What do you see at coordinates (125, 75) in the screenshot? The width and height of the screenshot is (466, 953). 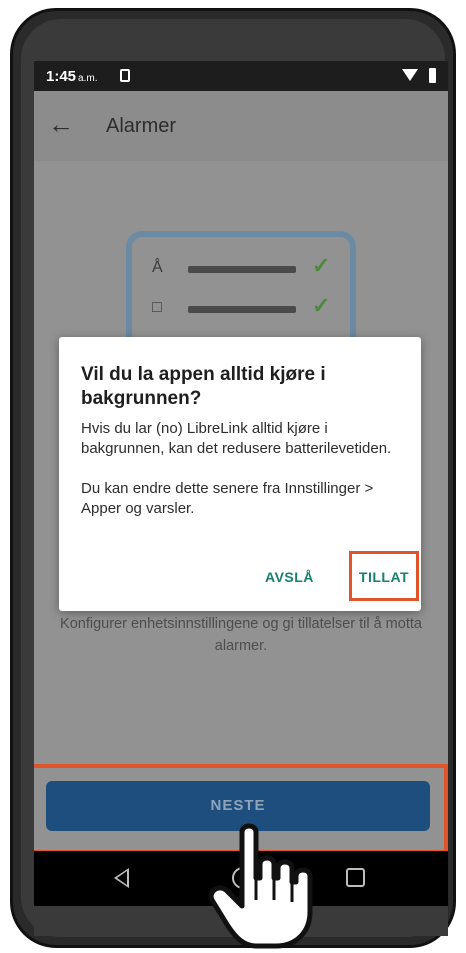 I see `sim-card-icon` at bounding box center [125, 75].